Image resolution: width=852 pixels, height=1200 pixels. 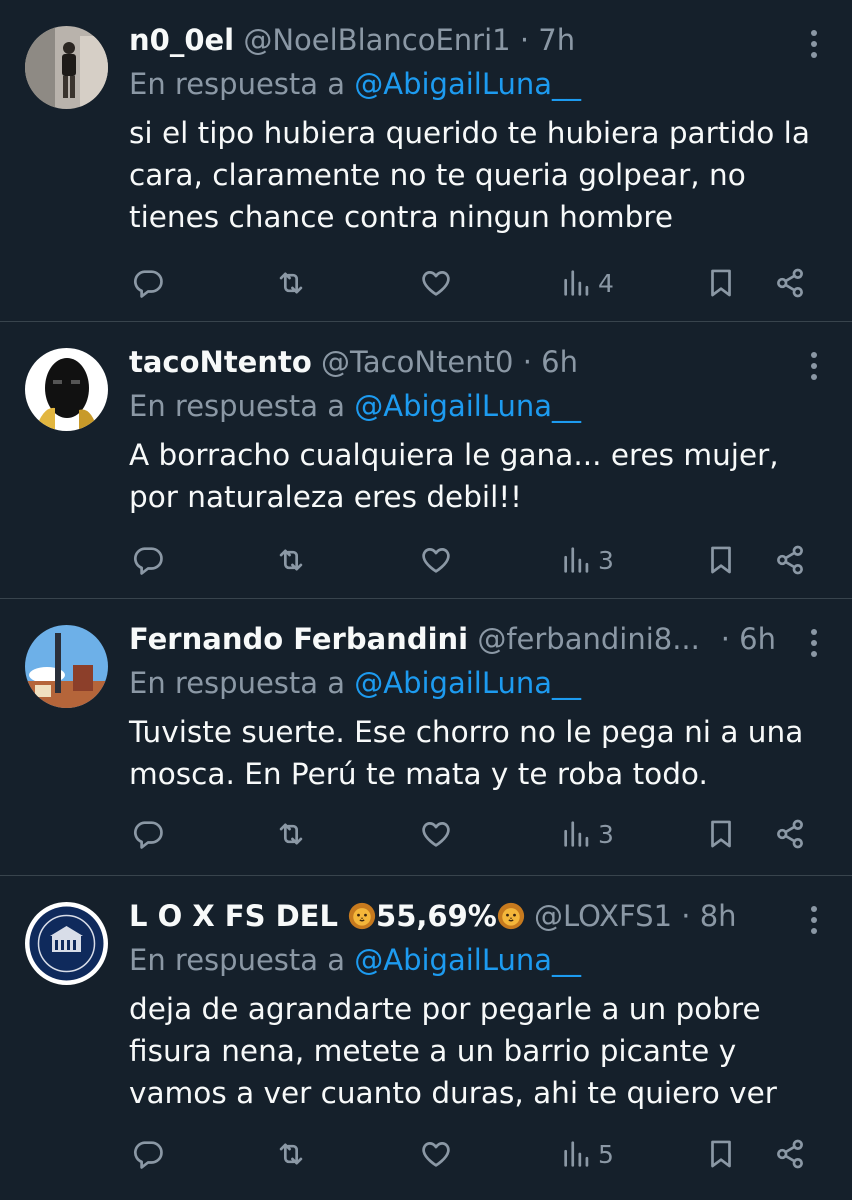 I want to click on views-count: 3, so click(x=606, y=560).